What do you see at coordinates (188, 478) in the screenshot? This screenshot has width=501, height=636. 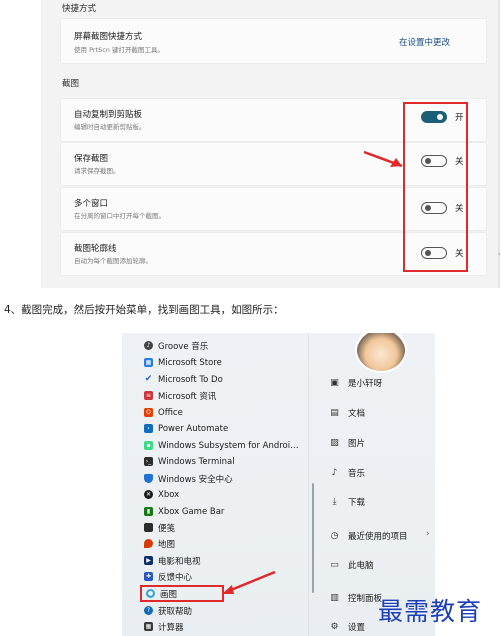 I see `app-windows-security: Windows 安全中心` at bounding box center [188, 478].